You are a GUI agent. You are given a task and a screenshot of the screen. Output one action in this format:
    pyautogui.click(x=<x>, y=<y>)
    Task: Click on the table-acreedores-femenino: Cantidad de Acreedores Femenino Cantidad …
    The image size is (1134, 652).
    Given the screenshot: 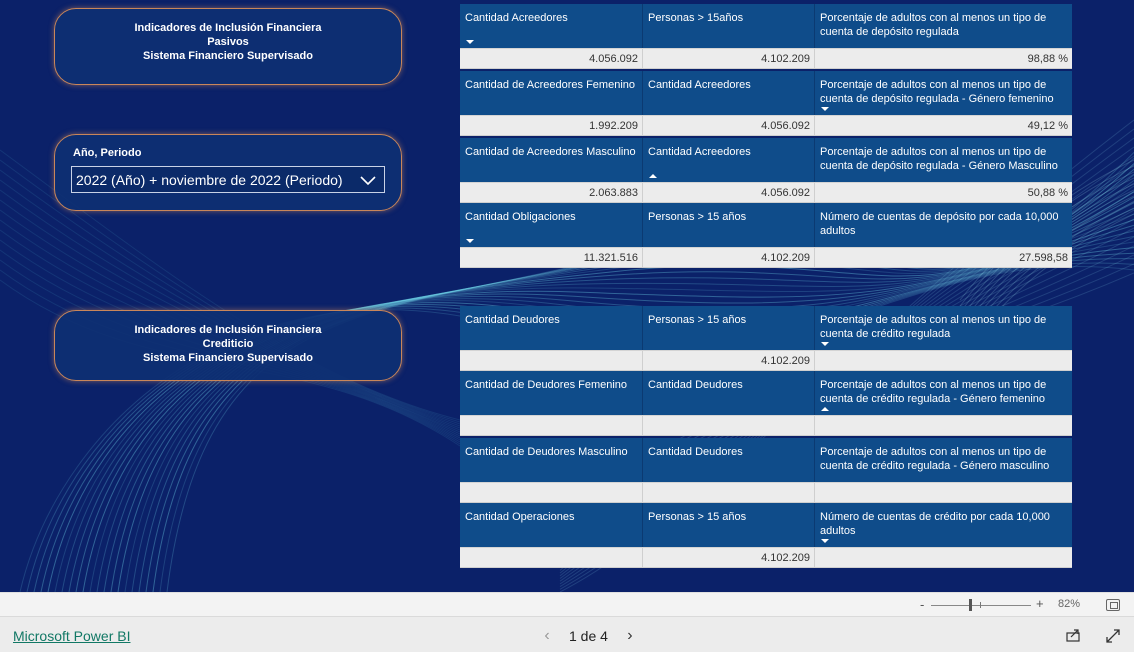 What is the action you would take?
    pyautogui.click(x=766, y=103)
    